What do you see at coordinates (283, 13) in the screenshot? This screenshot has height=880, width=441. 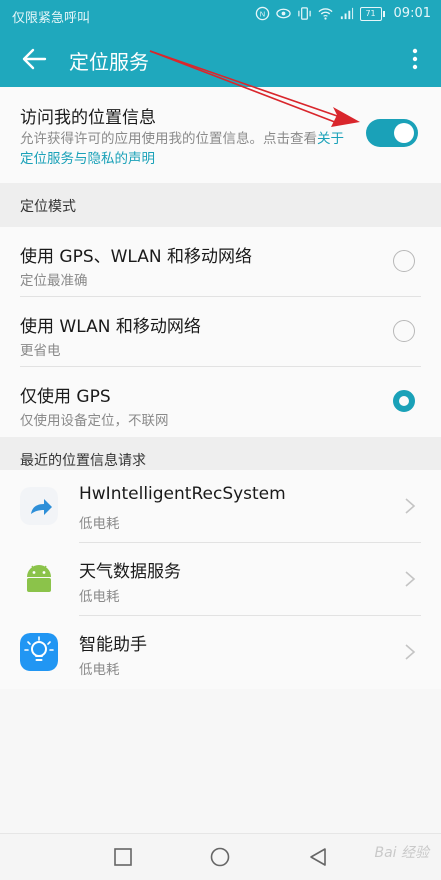 I see `eye-icon` at bounding box center [283, 13].